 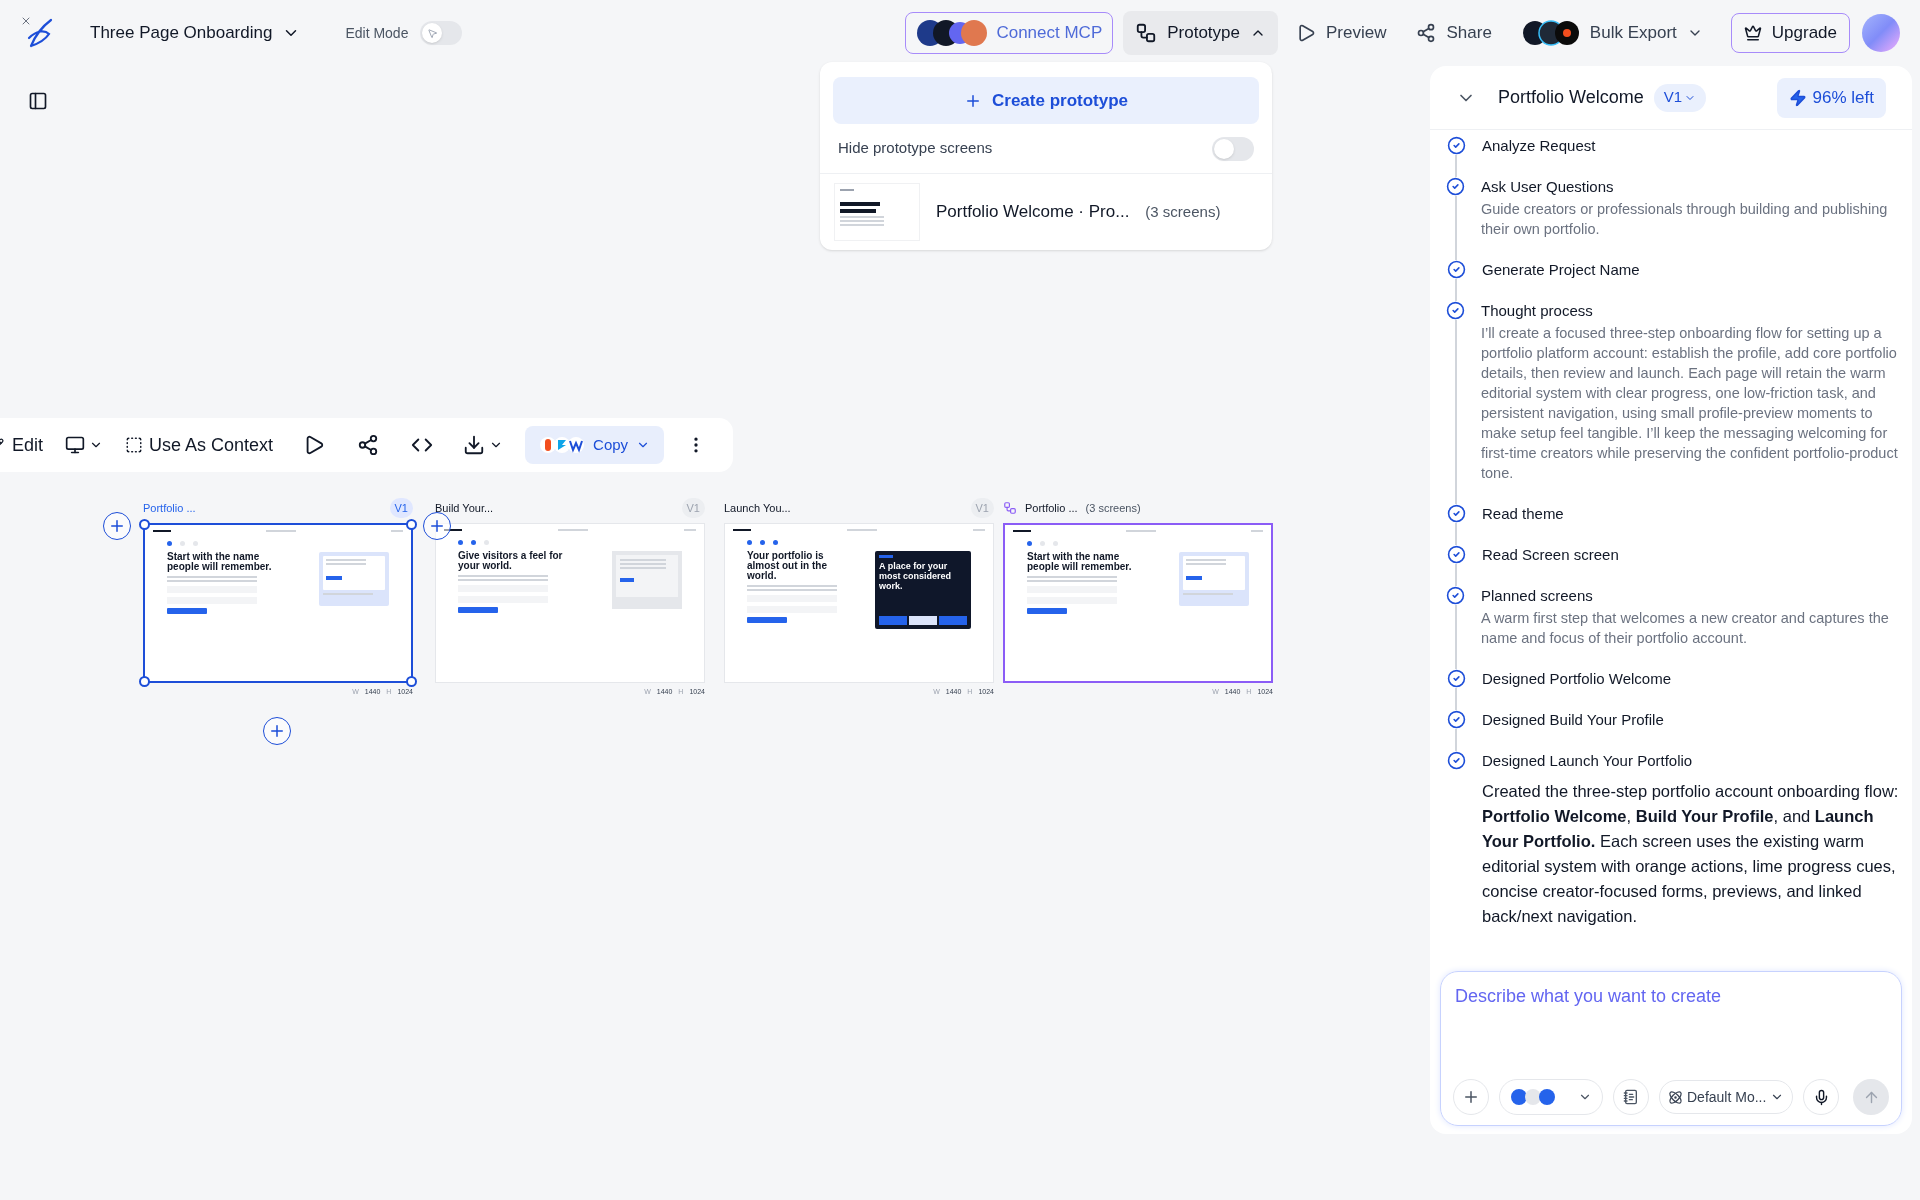 I want to click on step-detail: Guide creators or professionals through building and publishing their own portfolio., so click(x=1685, y=219).